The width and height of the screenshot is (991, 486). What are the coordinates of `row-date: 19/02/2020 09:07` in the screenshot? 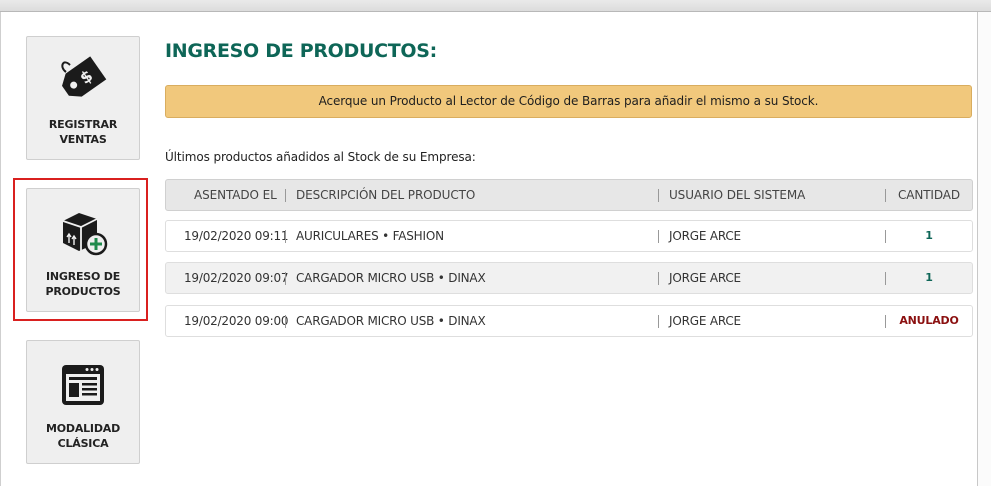 It's located at (236, 278).